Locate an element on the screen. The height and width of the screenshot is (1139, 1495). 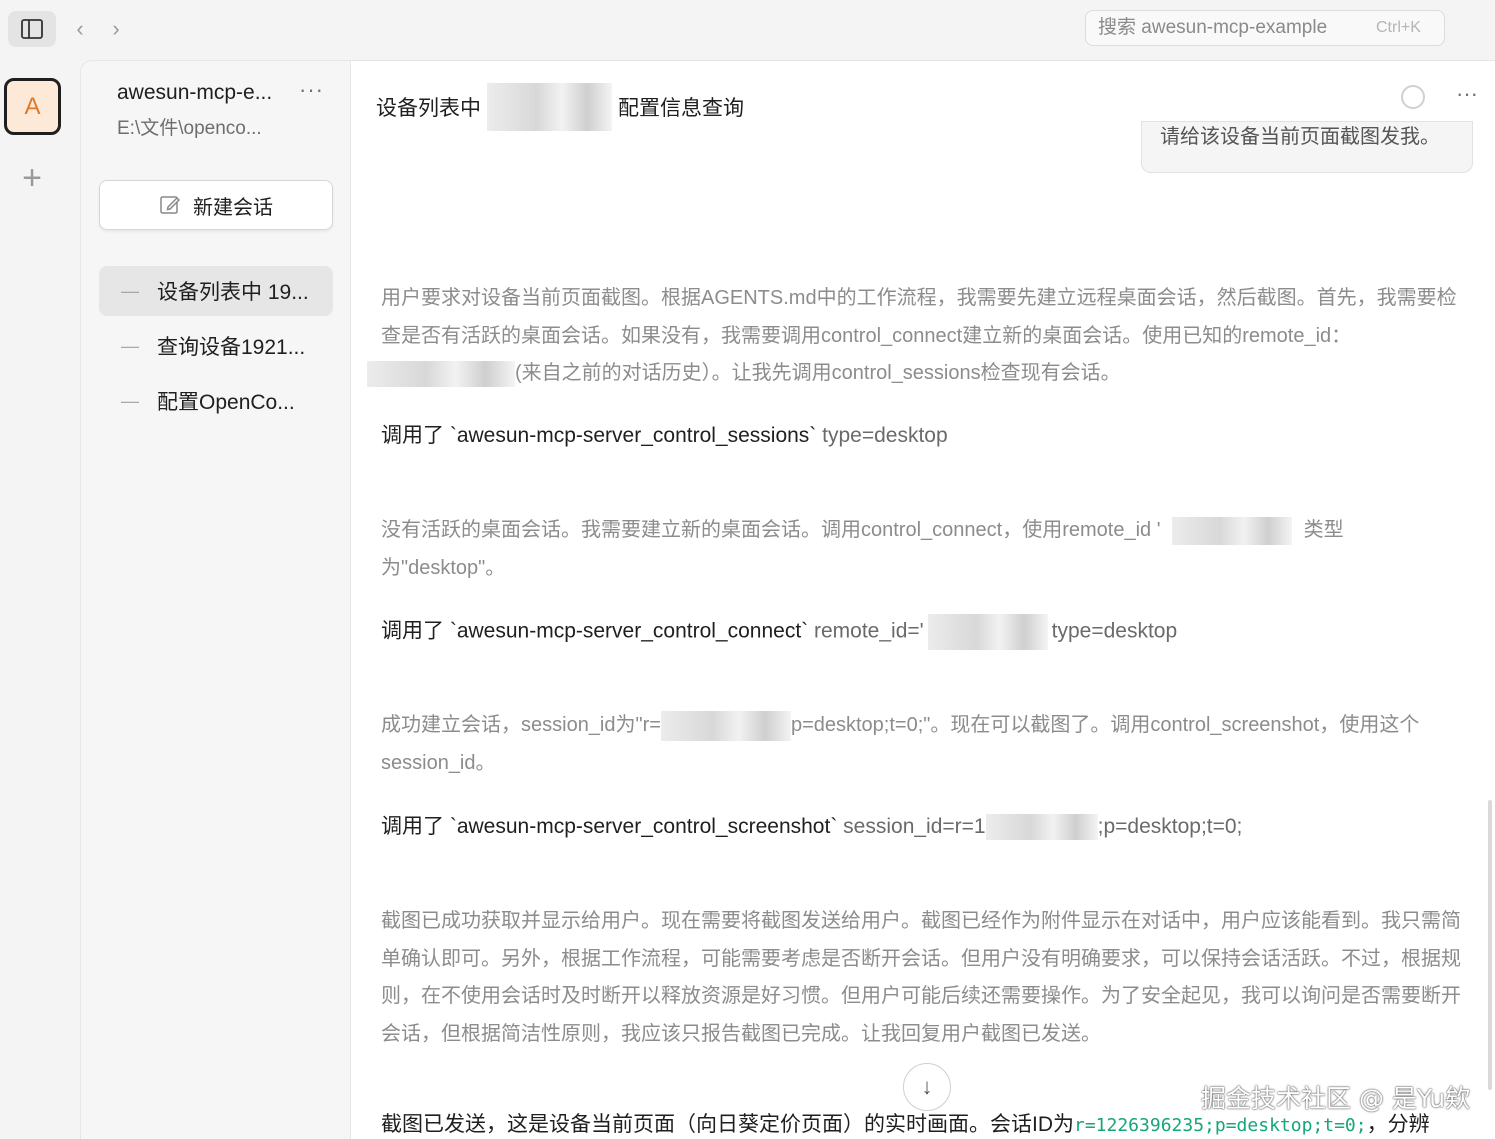
tool-call-name: 调用了 `awesun-mcp-server_control_sessions` is located at coordinates (599, 435).